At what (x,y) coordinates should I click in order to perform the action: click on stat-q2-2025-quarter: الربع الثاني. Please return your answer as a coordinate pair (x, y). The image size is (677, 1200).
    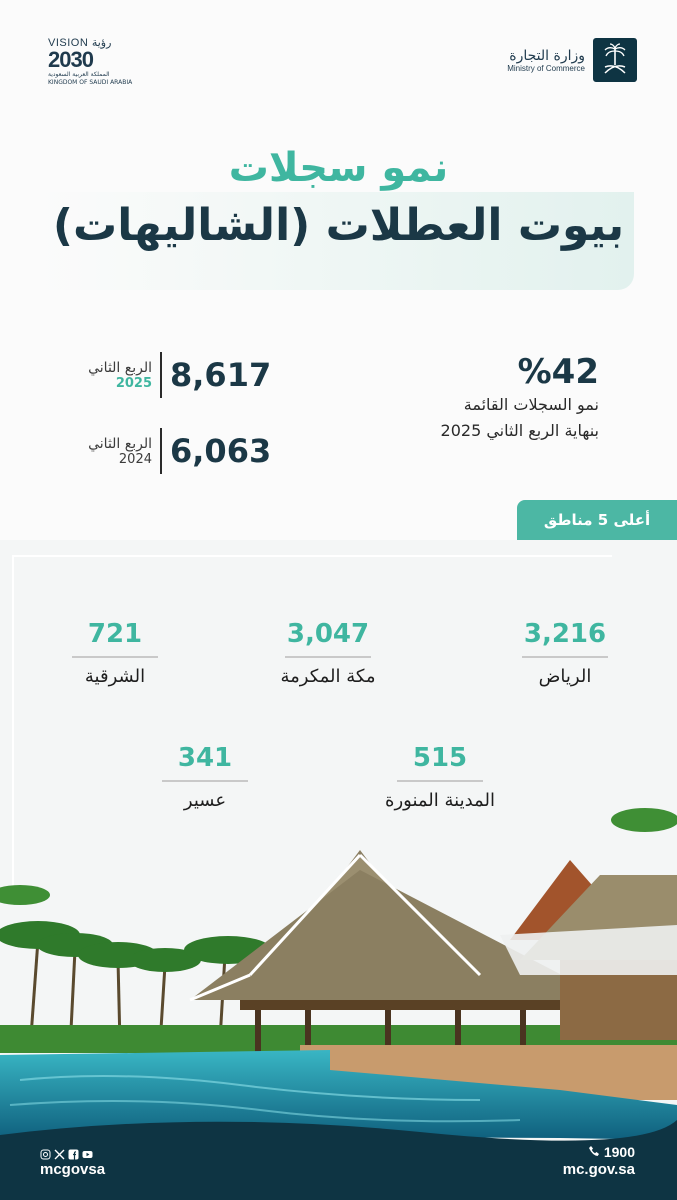
    Looking at the image, I should click on (120, 367).